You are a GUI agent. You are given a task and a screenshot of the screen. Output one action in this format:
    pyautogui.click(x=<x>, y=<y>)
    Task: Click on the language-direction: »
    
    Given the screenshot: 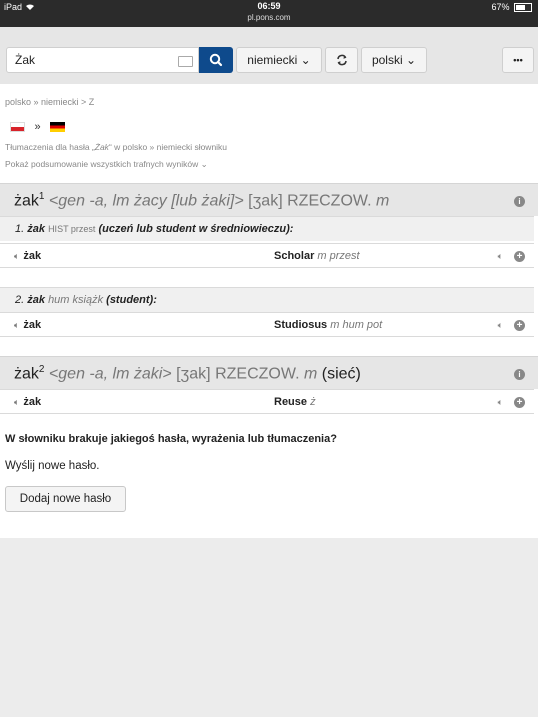 What is the action you would take?
    pyautogui.click(x=38, y=127)
    